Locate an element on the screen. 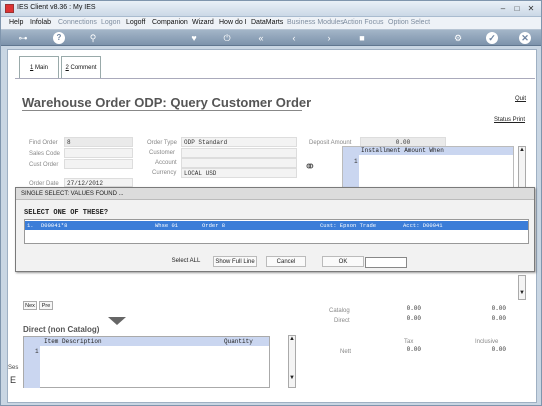 This screenshot has height=406, width=542. show-full-line-button: Show Full Line is located at coordinates (235, 261).